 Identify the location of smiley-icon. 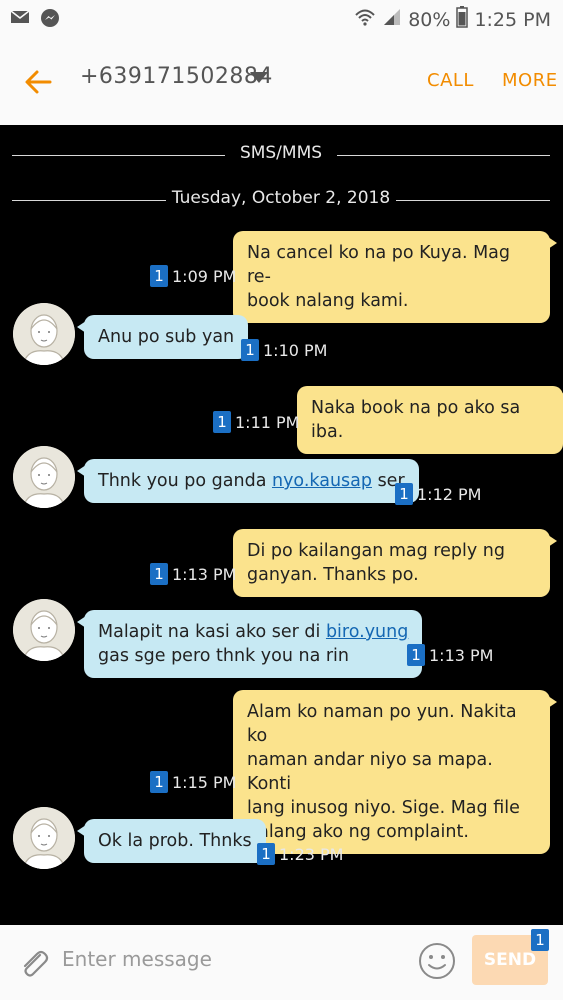
(437, 961).